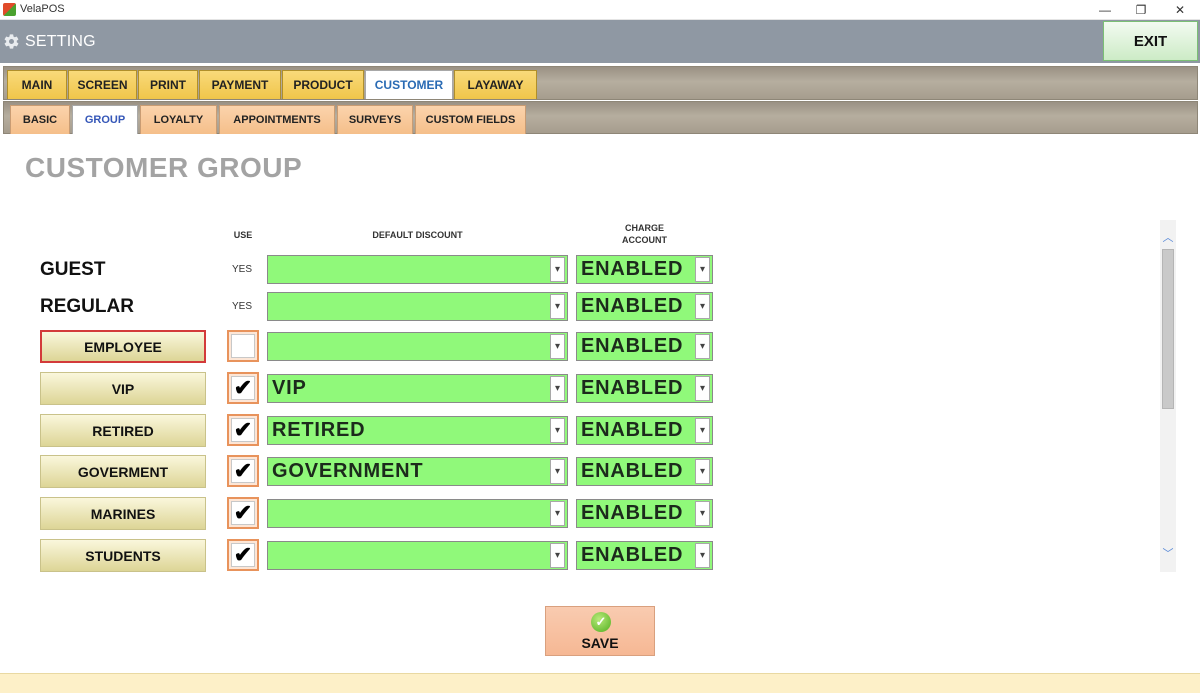 The width and height of the screenshot is (1200, 693). I want to click on use-checkbox-marines: ✔, so click(243, 513).